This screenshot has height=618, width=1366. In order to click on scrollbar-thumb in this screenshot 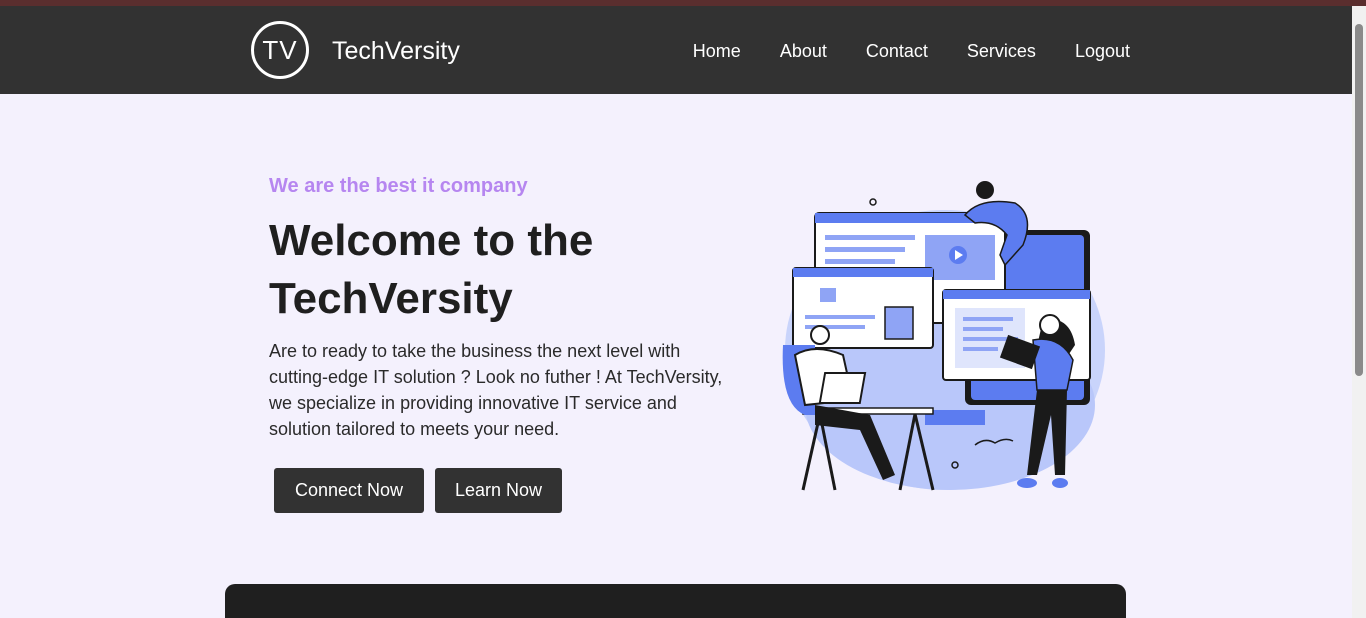, I will do `click(1359, 200)`.